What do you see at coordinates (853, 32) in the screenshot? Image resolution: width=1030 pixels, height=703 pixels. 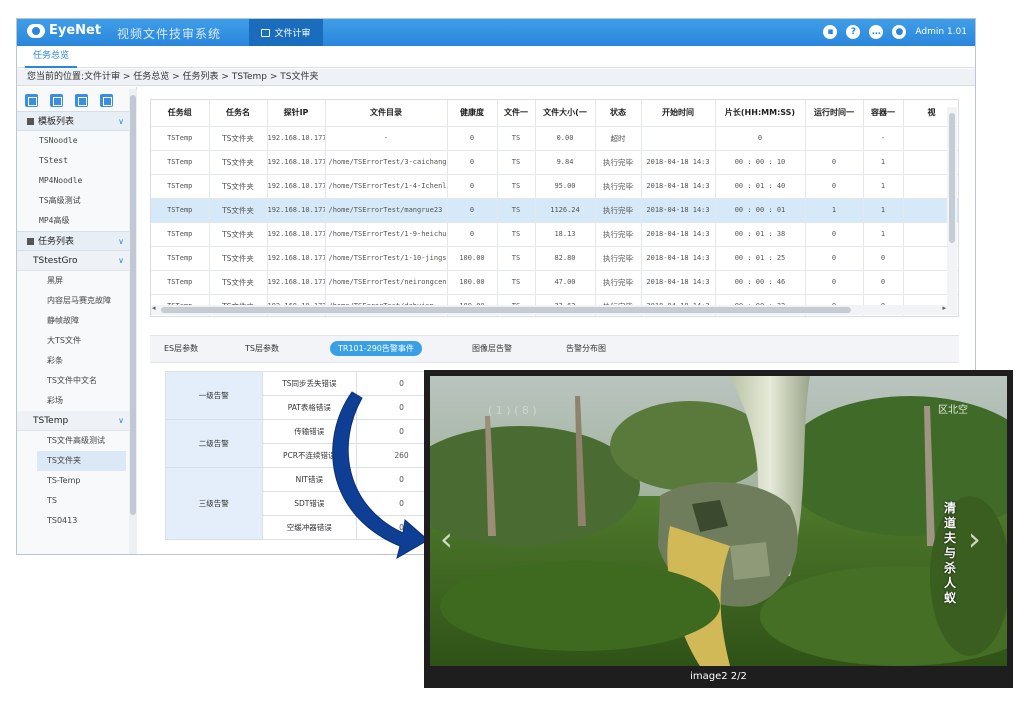 I see `help-icon: ?` at bounding box center [853, 32].